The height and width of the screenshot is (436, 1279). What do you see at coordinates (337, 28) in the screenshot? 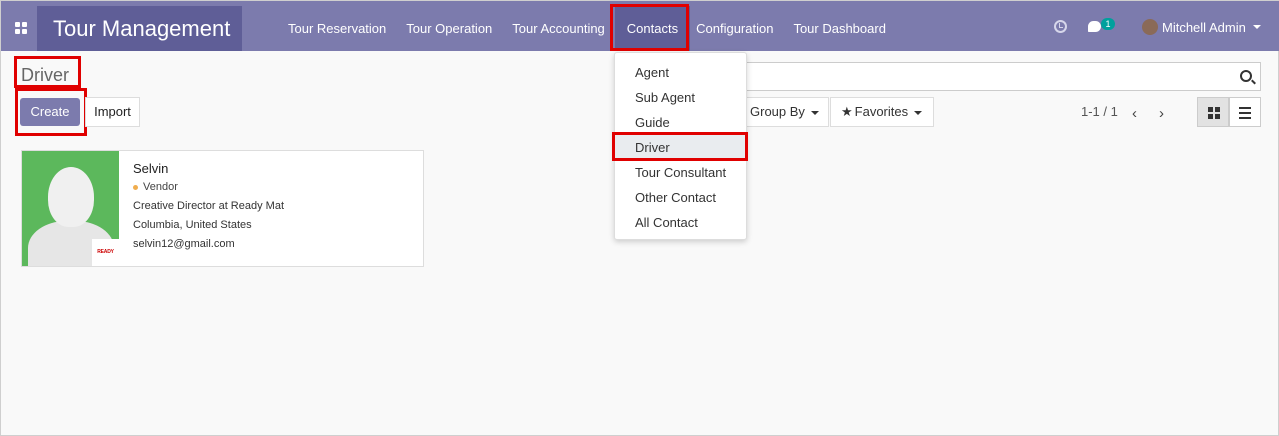
I see `menu-tour-reservation: Tour Reservation` at bounding box center [337, 28].